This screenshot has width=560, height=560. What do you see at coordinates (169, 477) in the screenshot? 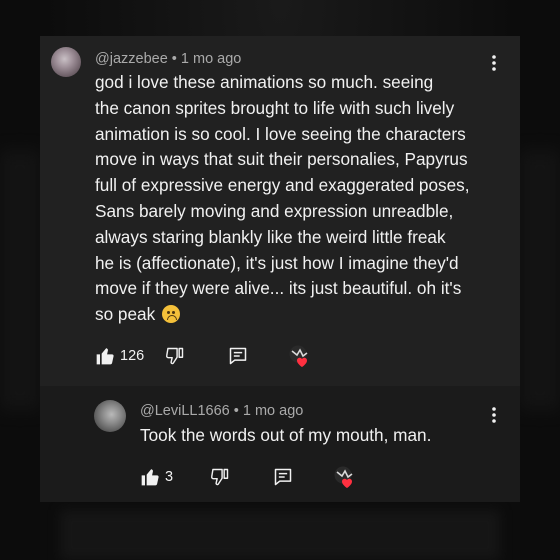
I see `like-count: 3` at bounding box center [169, 477].